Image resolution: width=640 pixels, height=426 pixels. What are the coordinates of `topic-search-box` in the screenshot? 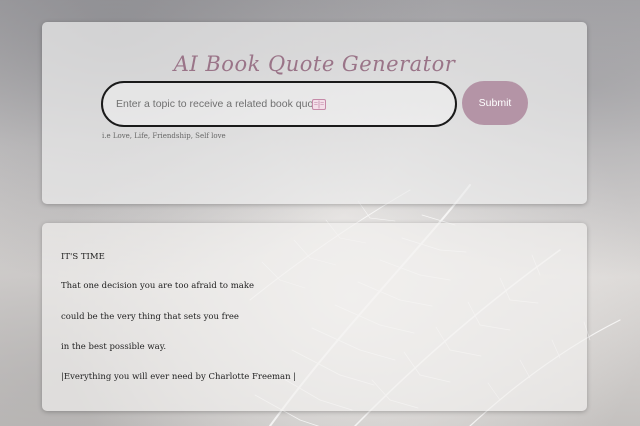 It's located at (279, 104).